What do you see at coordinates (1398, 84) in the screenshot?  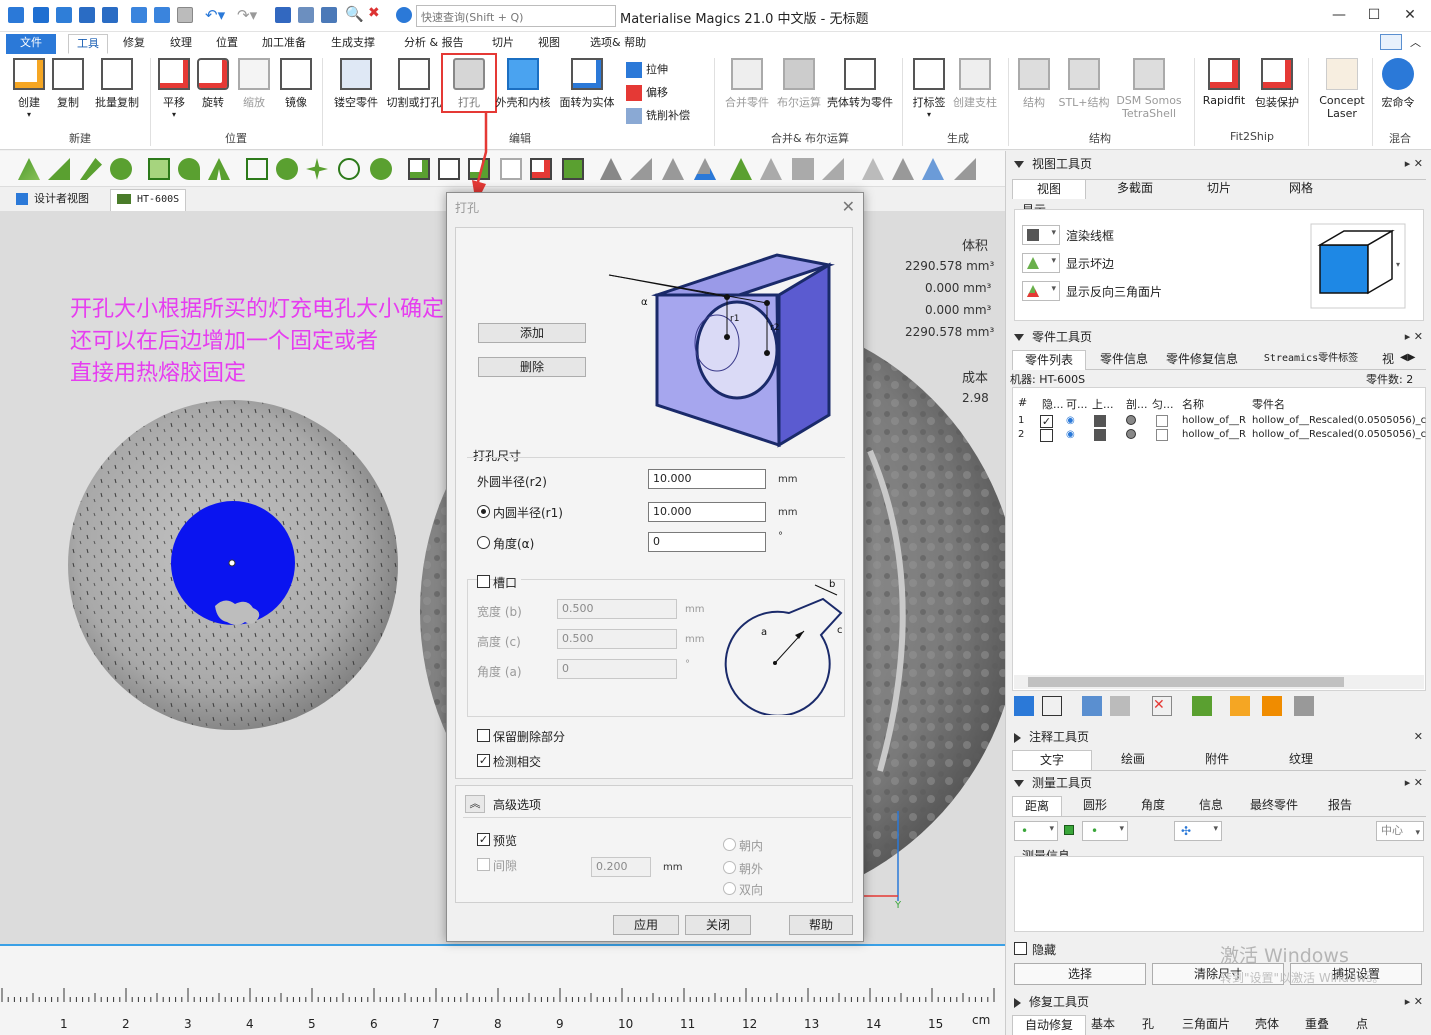 I see `macro-button: 宏命令` at bounding box center [1398, 84].